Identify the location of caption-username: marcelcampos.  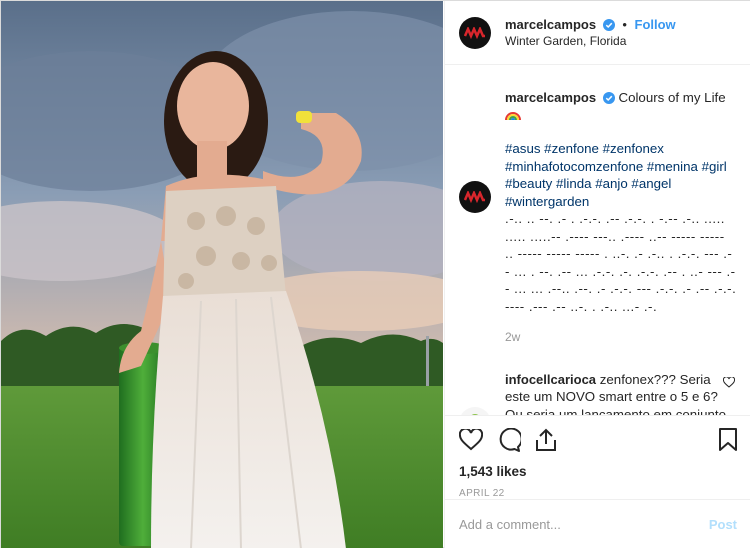
(550, 97).